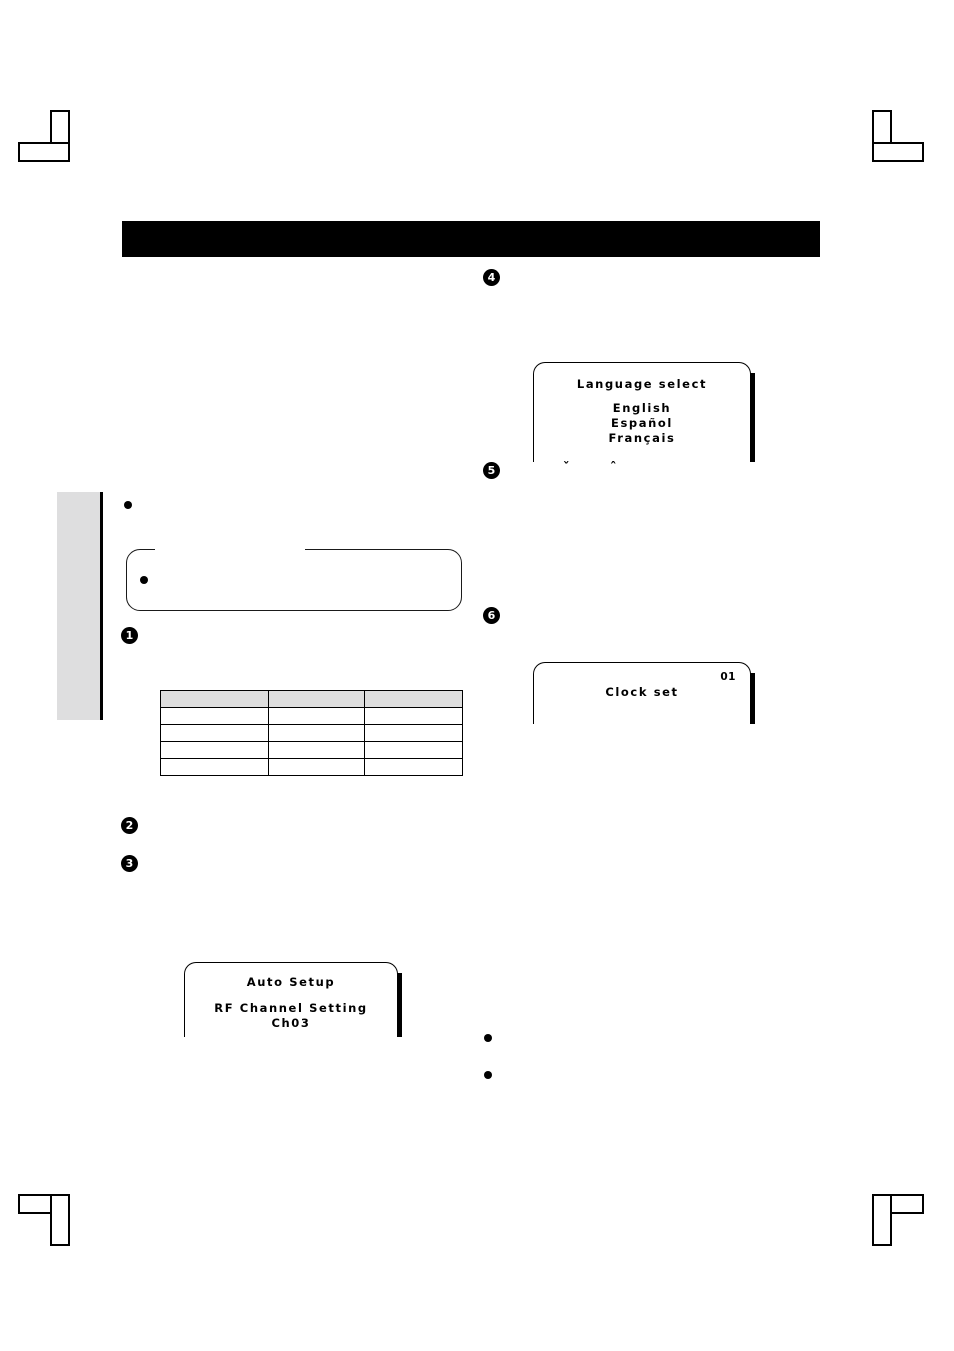 This screenshot has height=1351, width=954. I want to click on table-header-row, so click(311, 699).